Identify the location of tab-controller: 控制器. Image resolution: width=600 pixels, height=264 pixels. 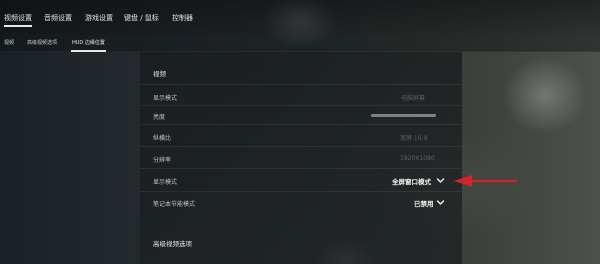
(182, 18).